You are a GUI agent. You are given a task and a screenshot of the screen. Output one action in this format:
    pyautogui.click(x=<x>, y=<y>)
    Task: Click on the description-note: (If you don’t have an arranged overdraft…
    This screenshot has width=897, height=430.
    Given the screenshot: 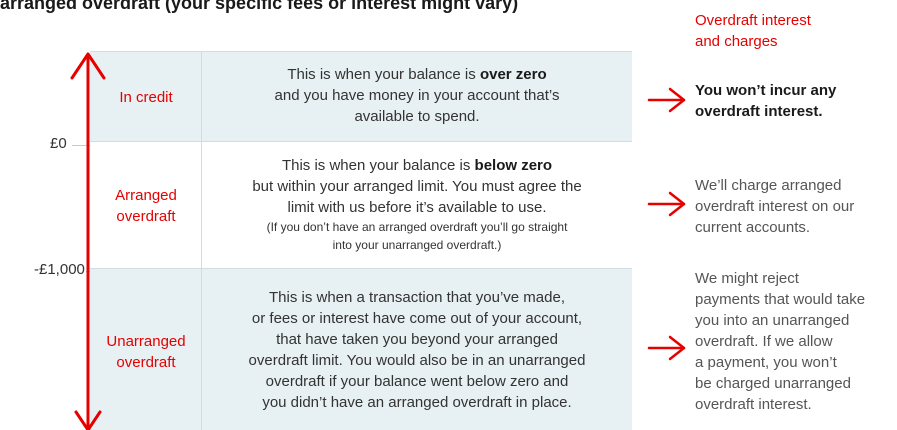 What is the action you would take?
    pyautogui.click(x=417, y=227)
    